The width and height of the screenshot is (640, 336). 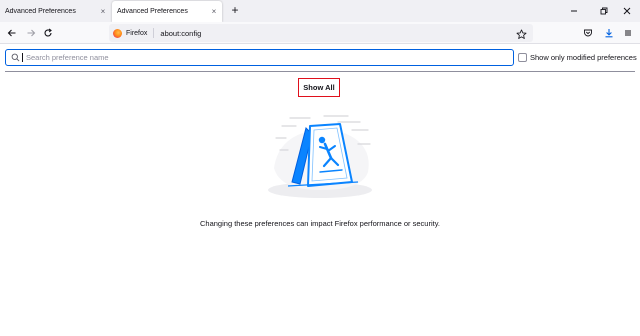 What do you see at coordinates (48, 33) in the screenshot?
I see `reload-icon` at bounding box center [48, 33].